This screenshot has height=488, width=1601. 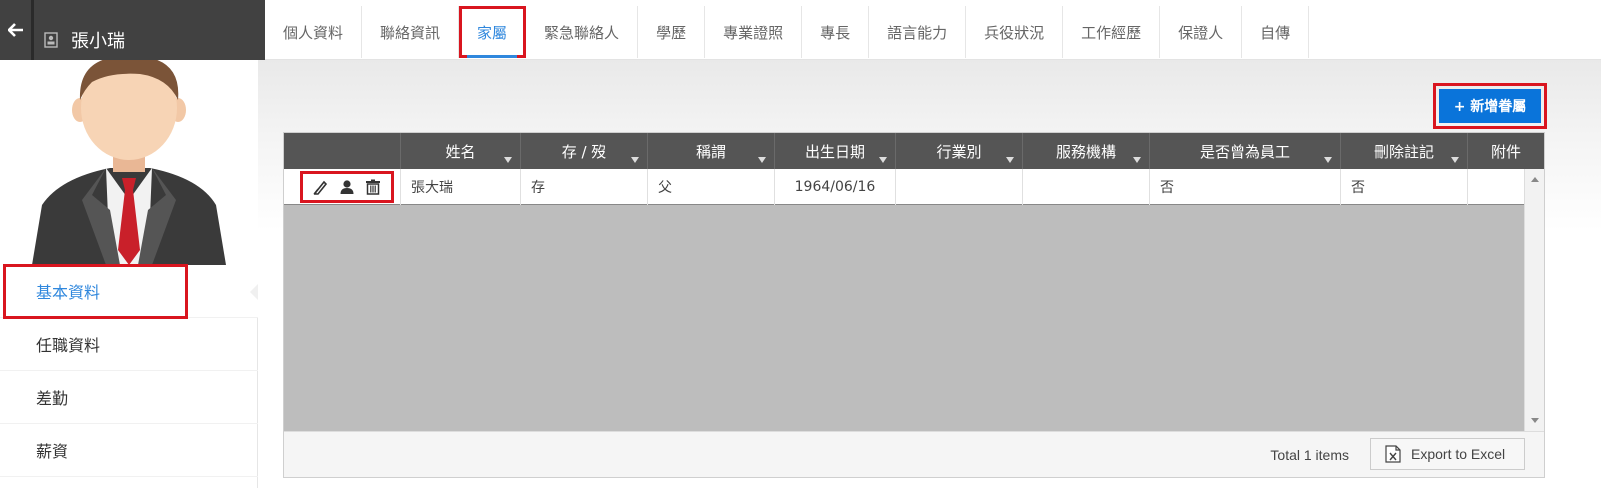 I want to click on person-icon, so click(x=347, y=187).